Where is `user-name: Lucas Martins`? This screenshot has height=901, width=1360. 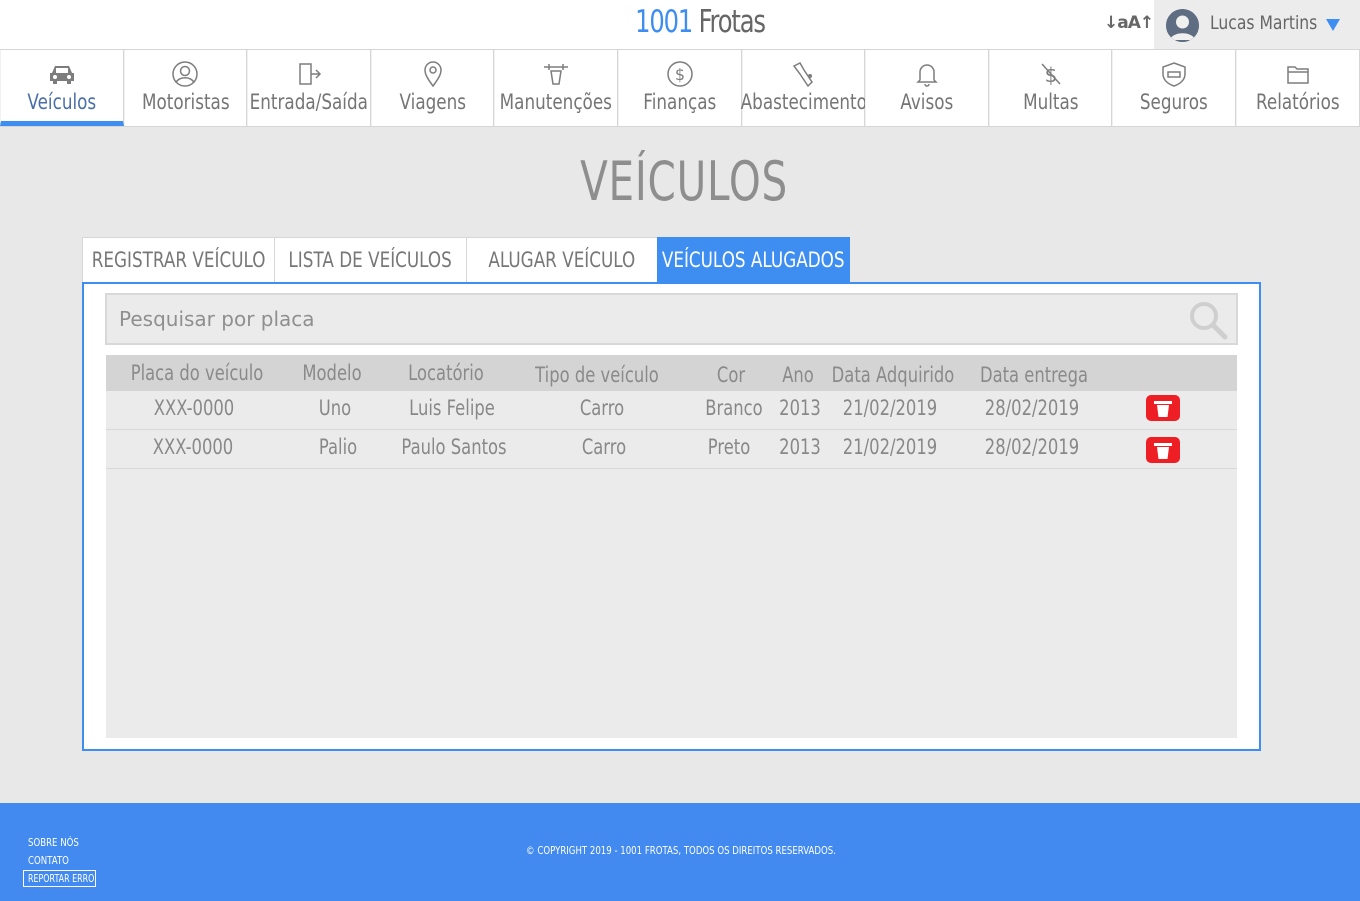
user-name: Lucas Martins is located at coordinates (1264, 23).